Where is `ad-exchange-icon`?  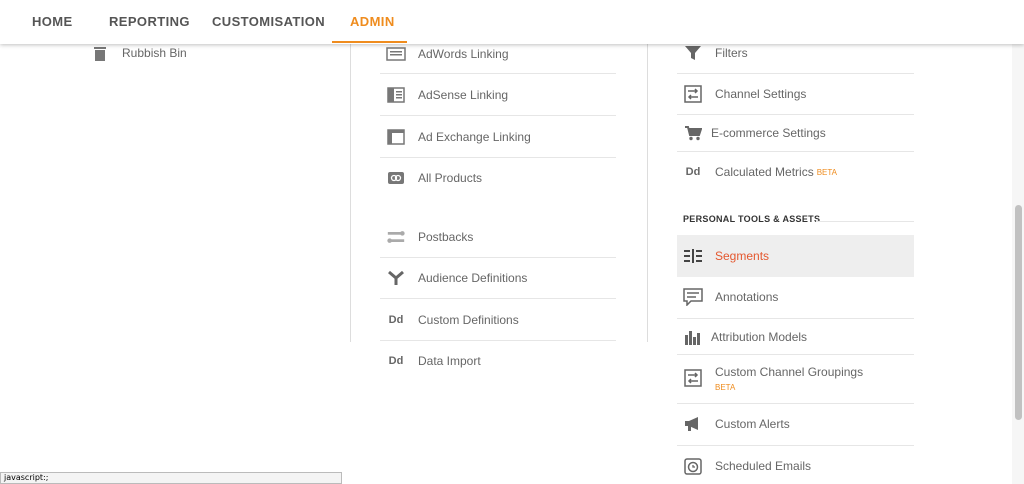
ad-exchange-icon is located at coordinates (396, 137).